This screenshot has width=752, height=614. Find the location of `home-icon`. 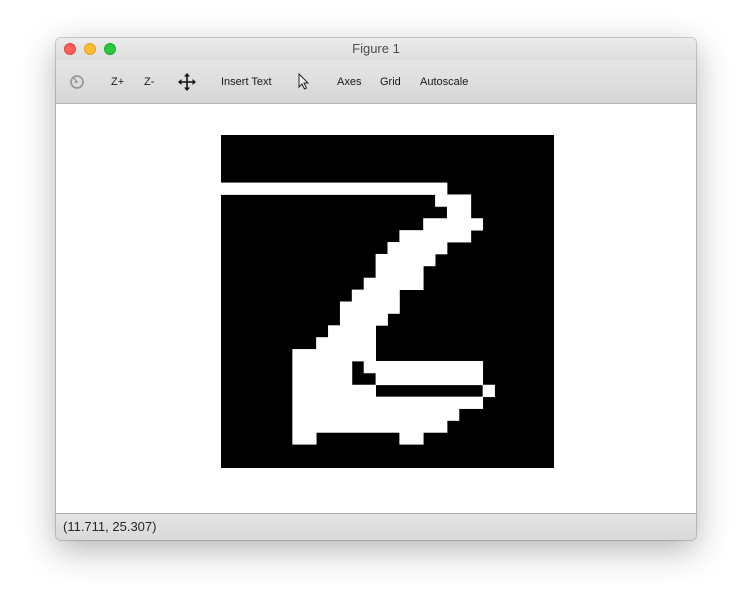

home-icon is located at coordinates (77, 82).